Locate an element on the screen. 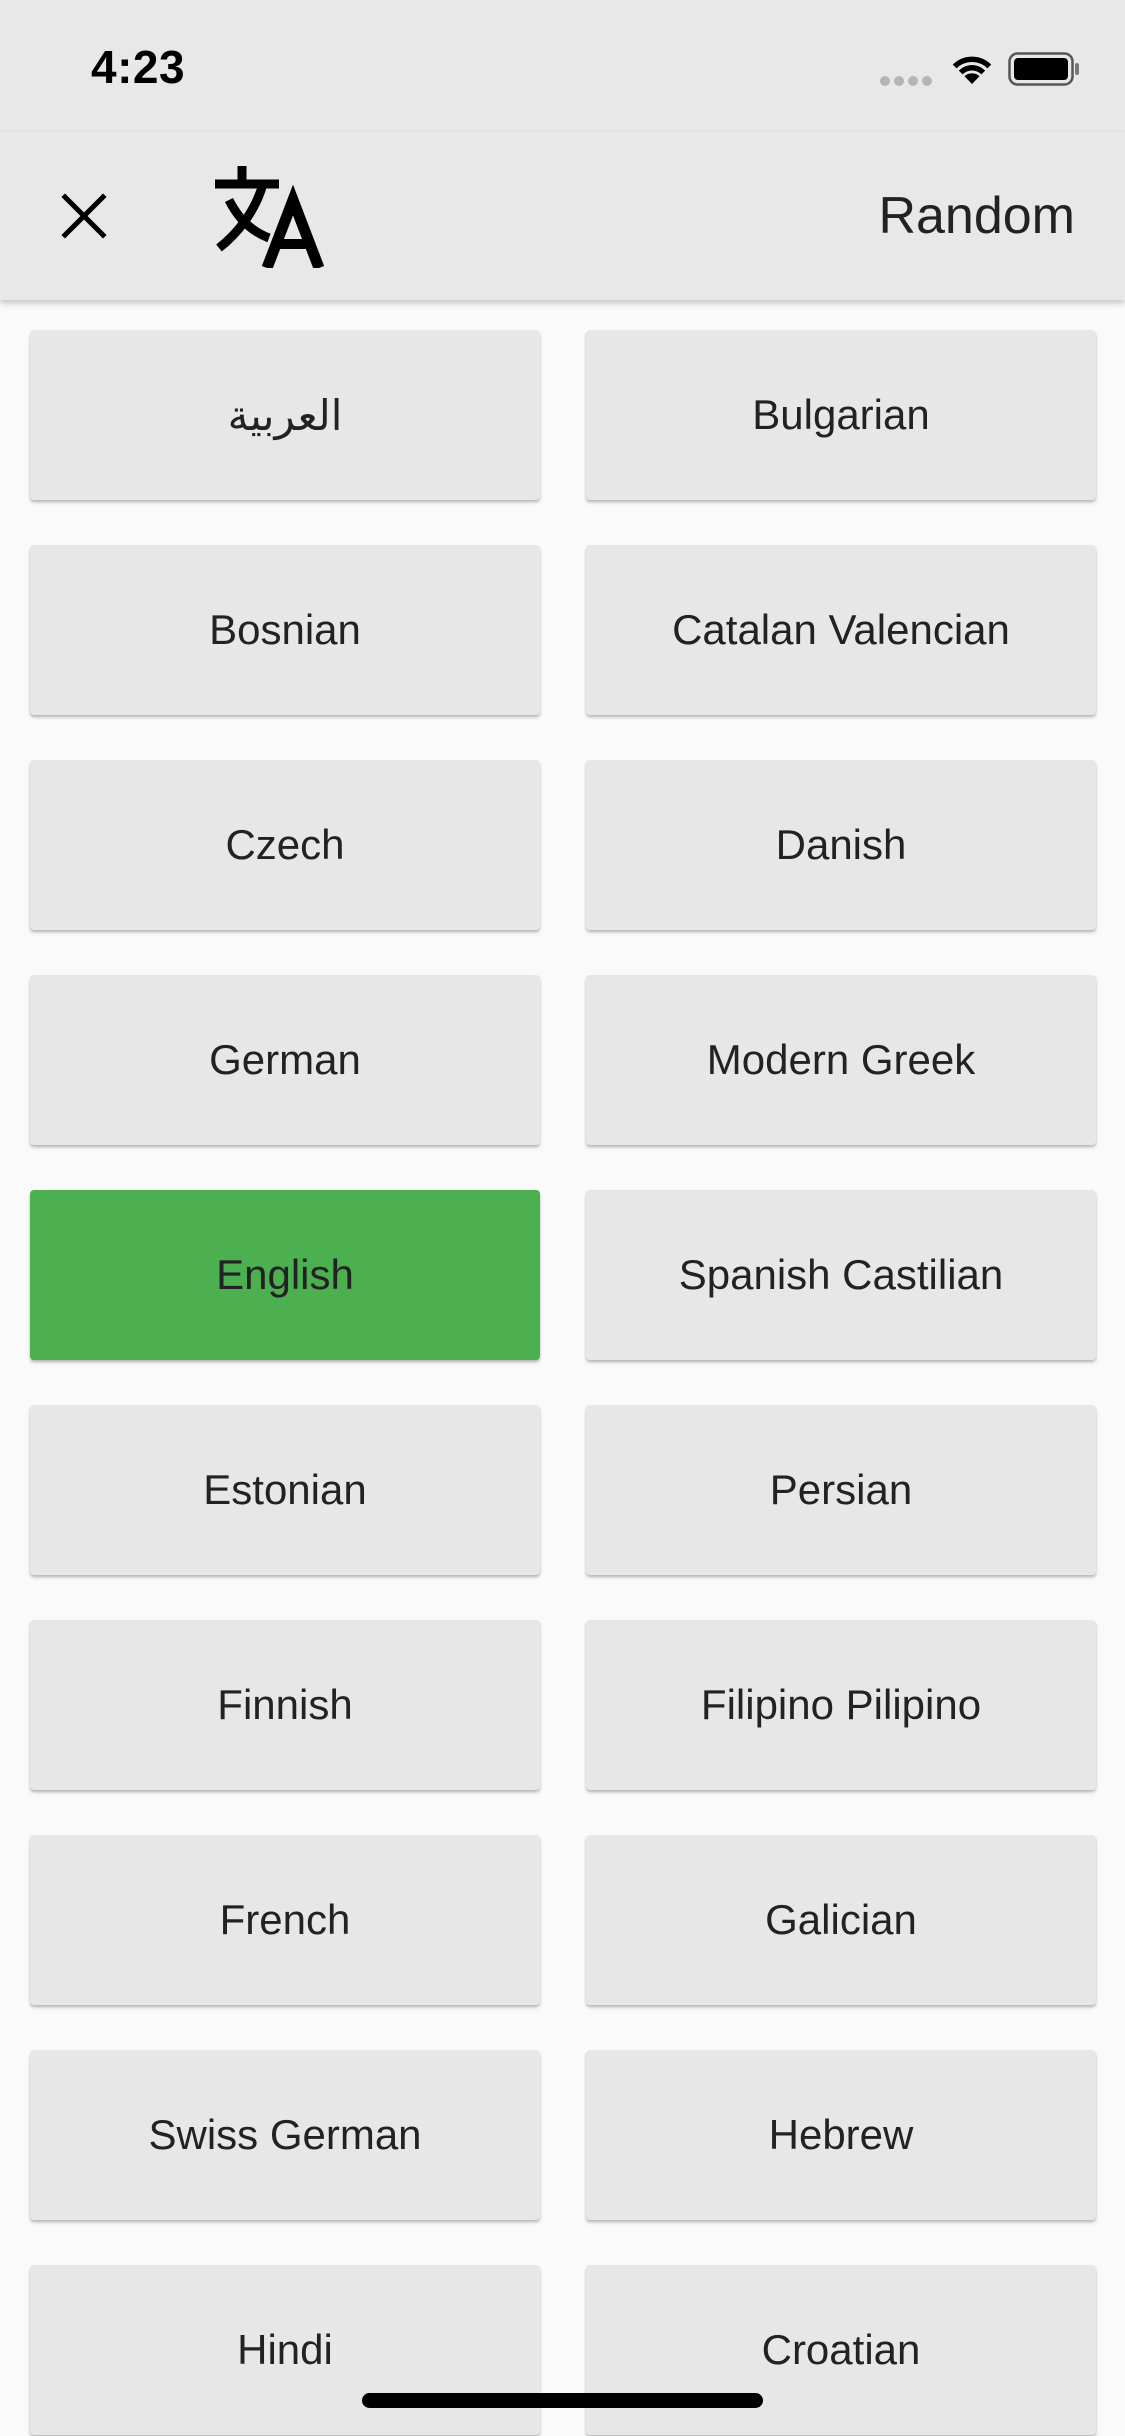  close-button is located at coordinates (84, 216).